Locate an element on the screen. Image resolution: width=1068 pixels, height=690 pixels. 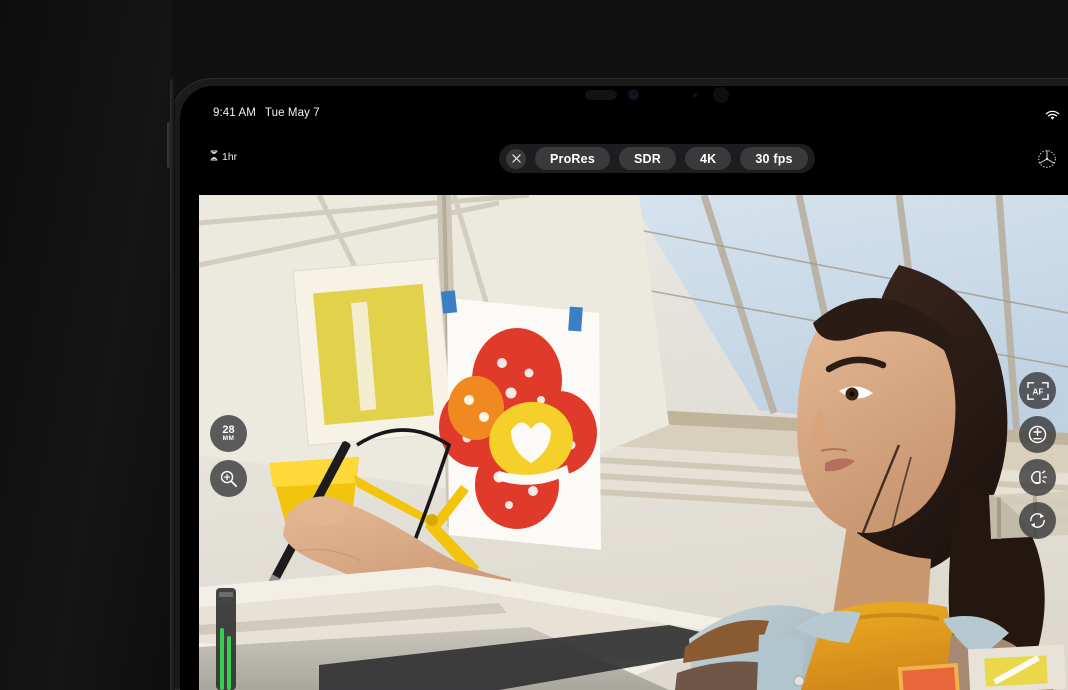
zoom-button is located at coordinates (228, 478).